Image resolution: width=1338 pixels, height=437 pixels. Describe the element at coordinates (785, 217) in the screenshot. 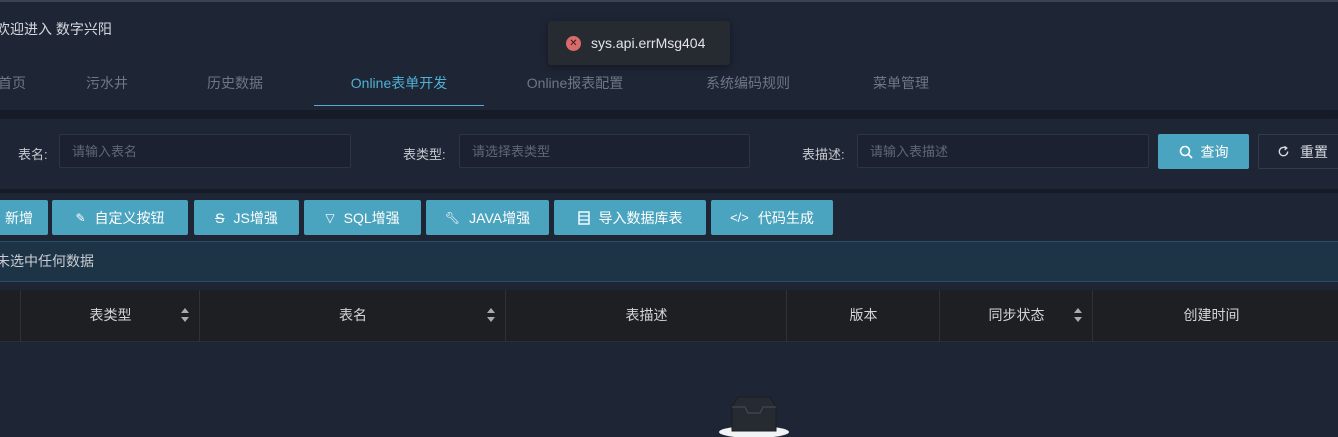

I see `code-generate-label: 代码生成` at that location.